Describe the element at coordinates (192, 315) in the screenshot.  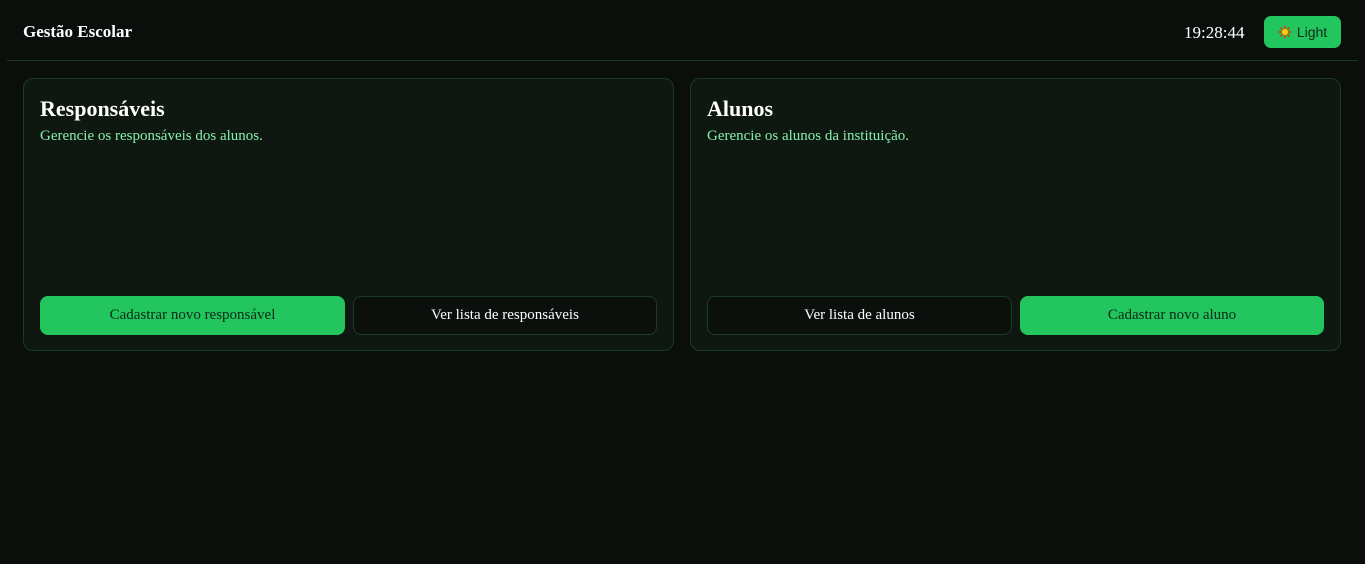
I see `cadastrar-responsavel-button: Cadastrar novo responsável` at that location.